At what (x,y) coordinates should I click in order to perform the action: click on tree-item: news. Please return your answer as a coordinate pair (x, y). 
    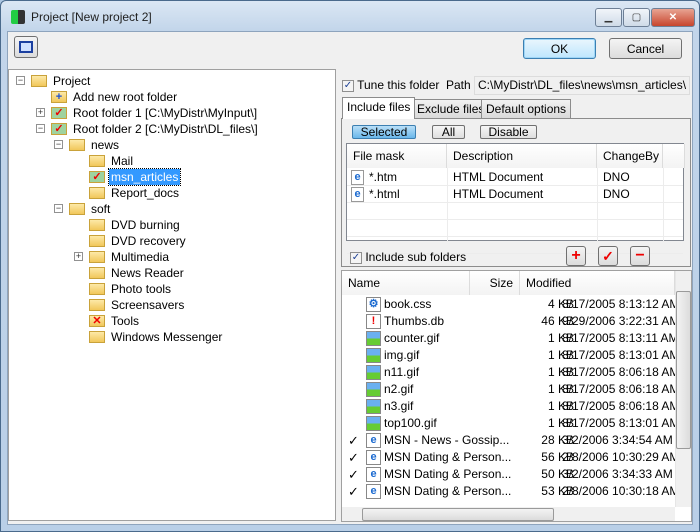
    Looking at the image, I should click on (105, 145).